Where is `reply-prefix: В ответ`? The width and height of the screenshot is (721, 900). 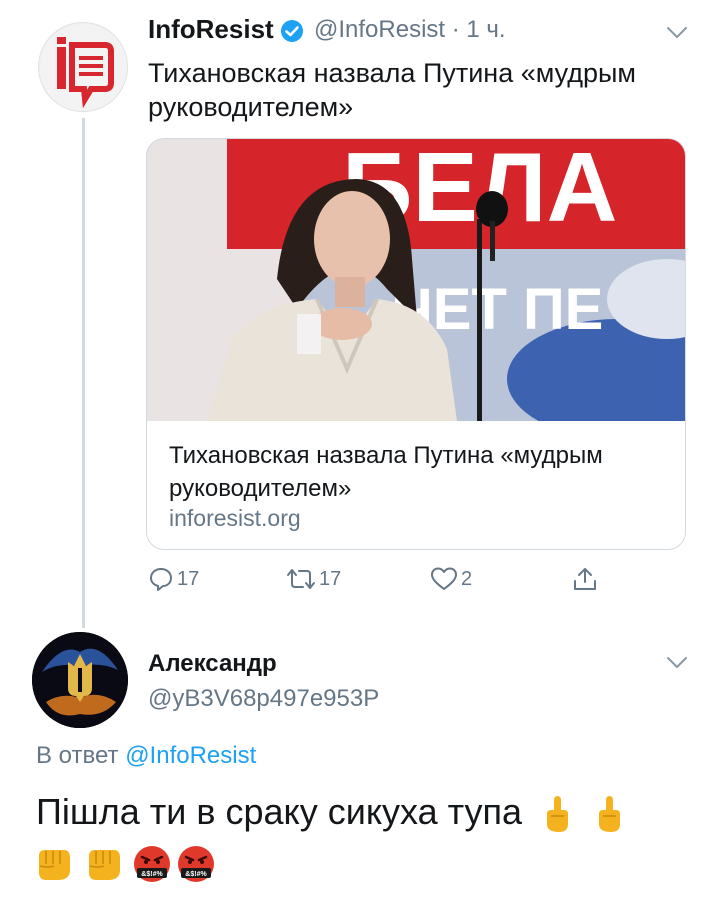 reply-prefix: В ответ is located at coordinates (77, 755).